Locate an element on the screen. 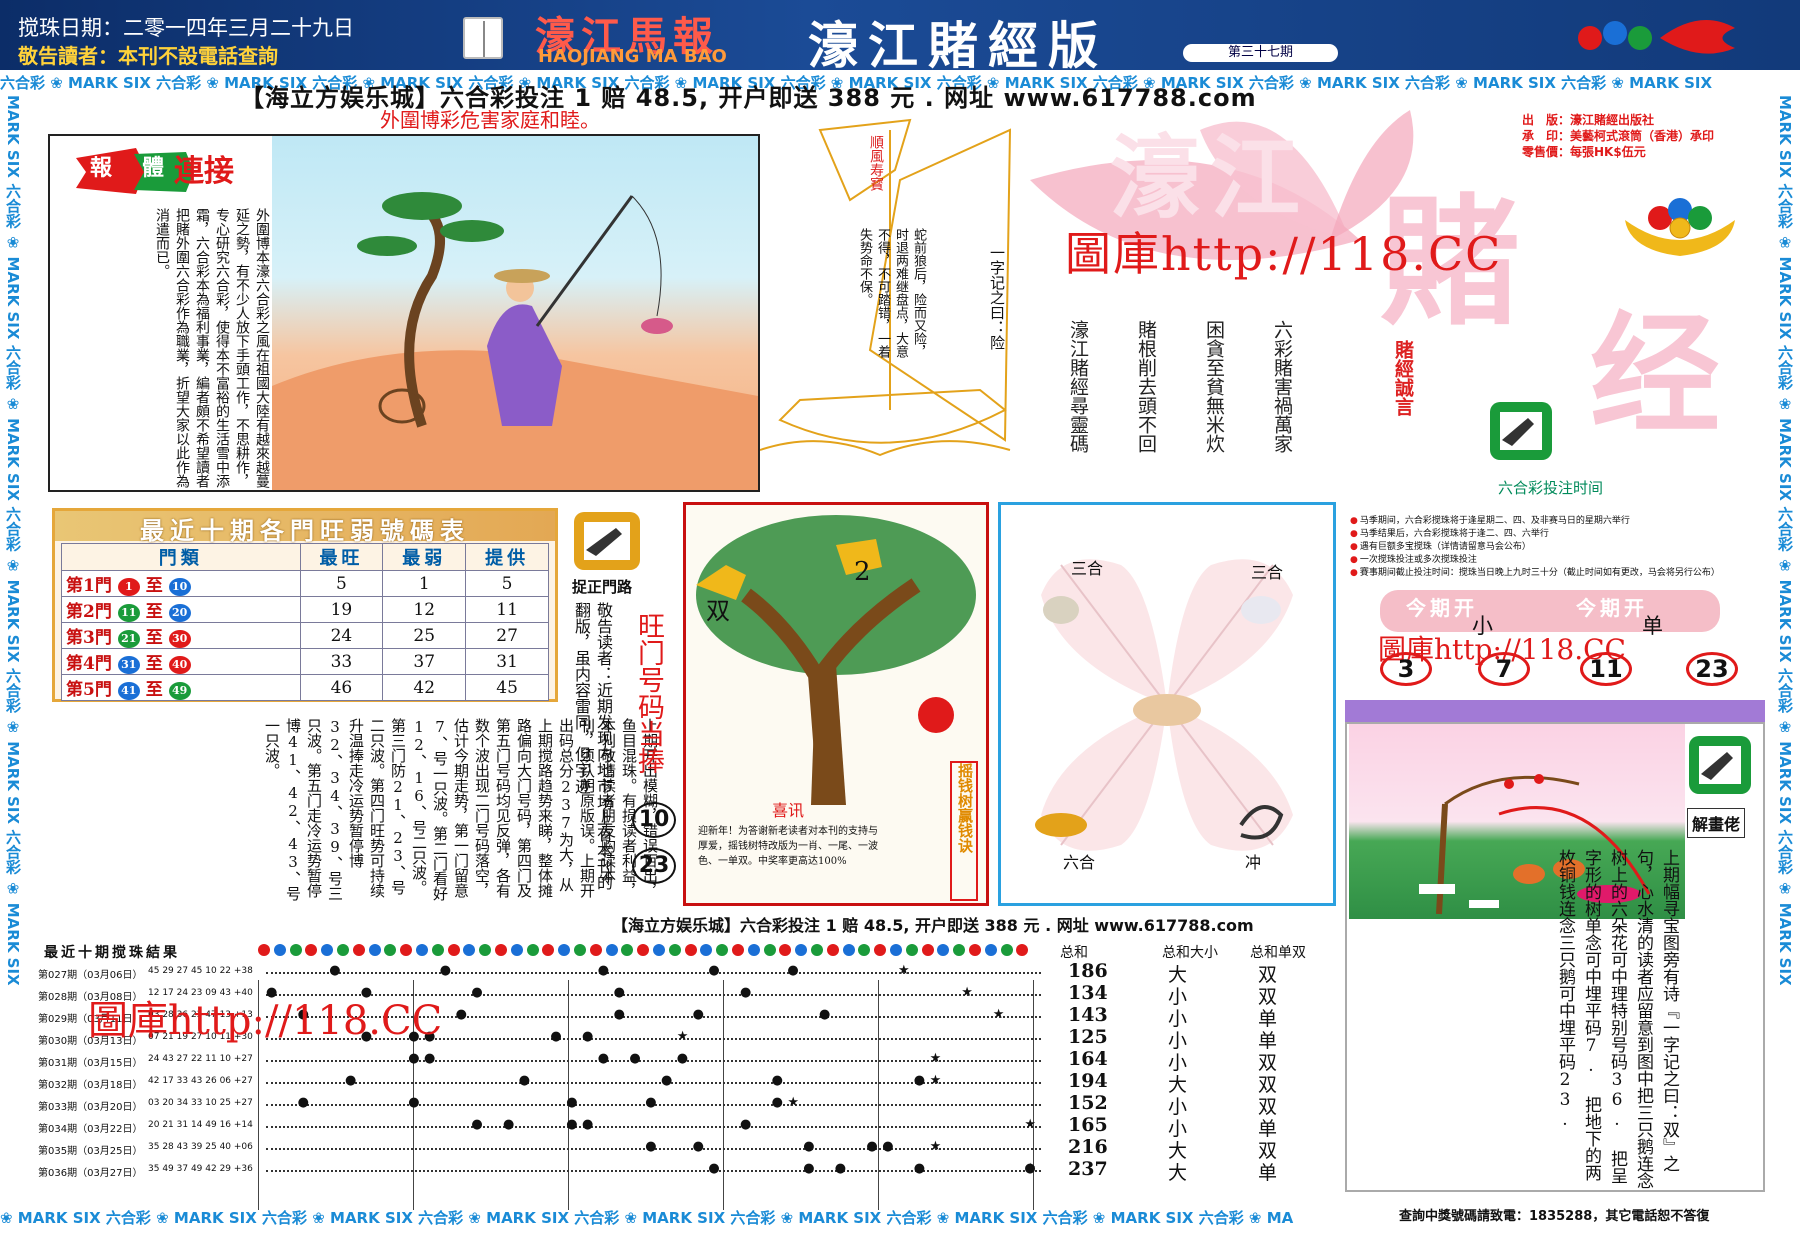 The width and height of the screenshot is (1800, 1235). reader-warning: 敬告讀者：本刊不設電話查詢 is located at coordinates (148, 54).